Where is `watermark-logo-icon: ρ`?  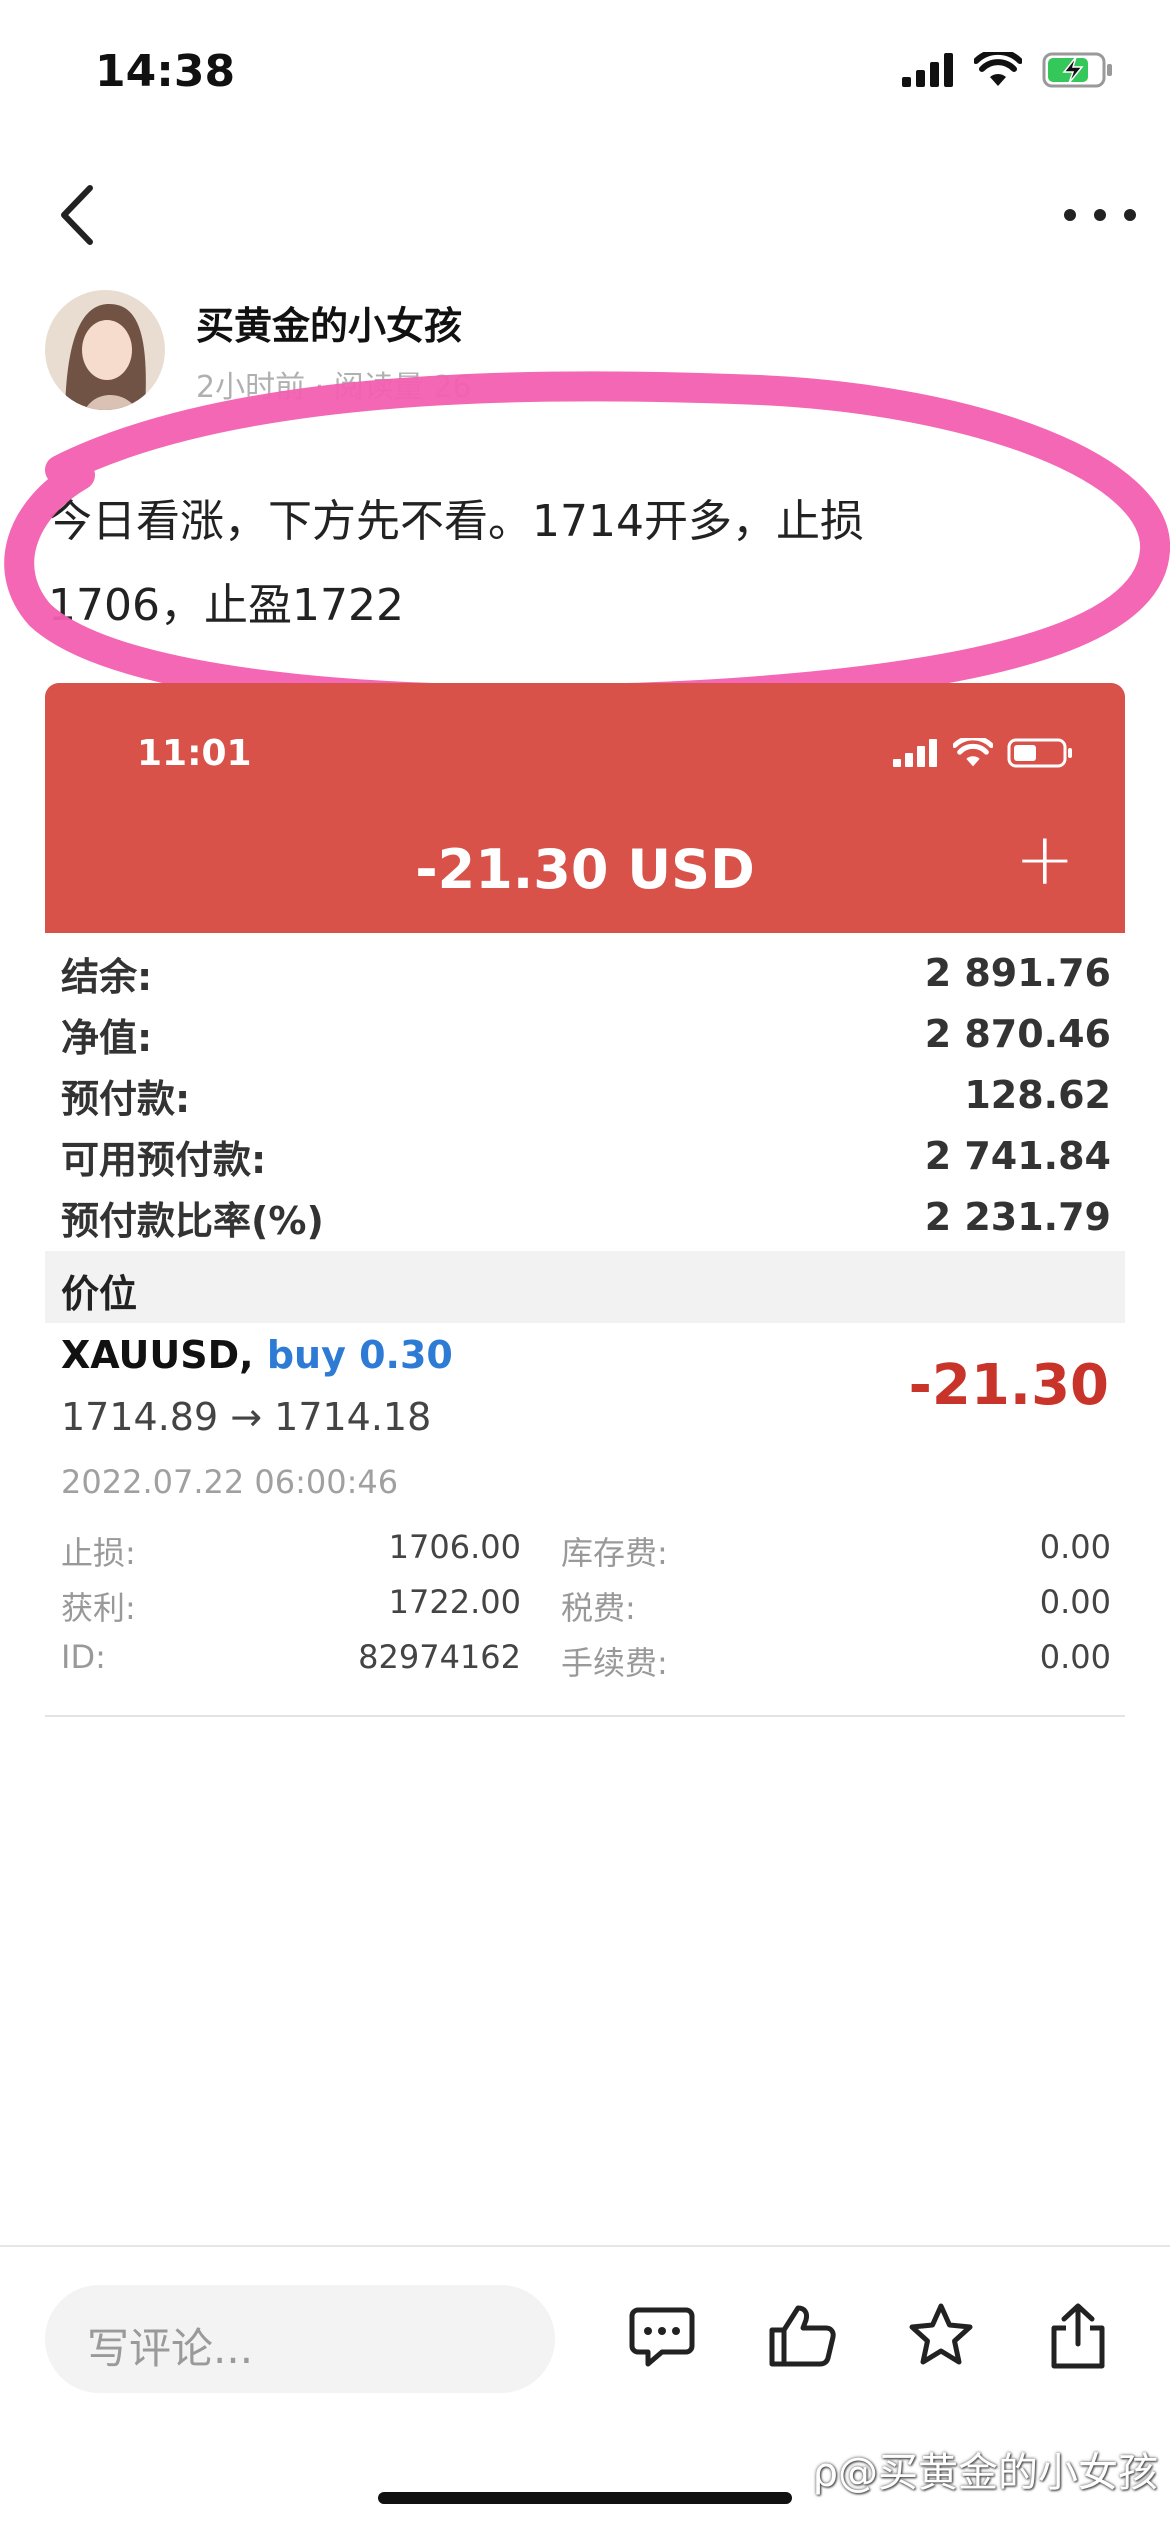
watermark-logo-icon: ρ is located at coordinates (825, 2473).